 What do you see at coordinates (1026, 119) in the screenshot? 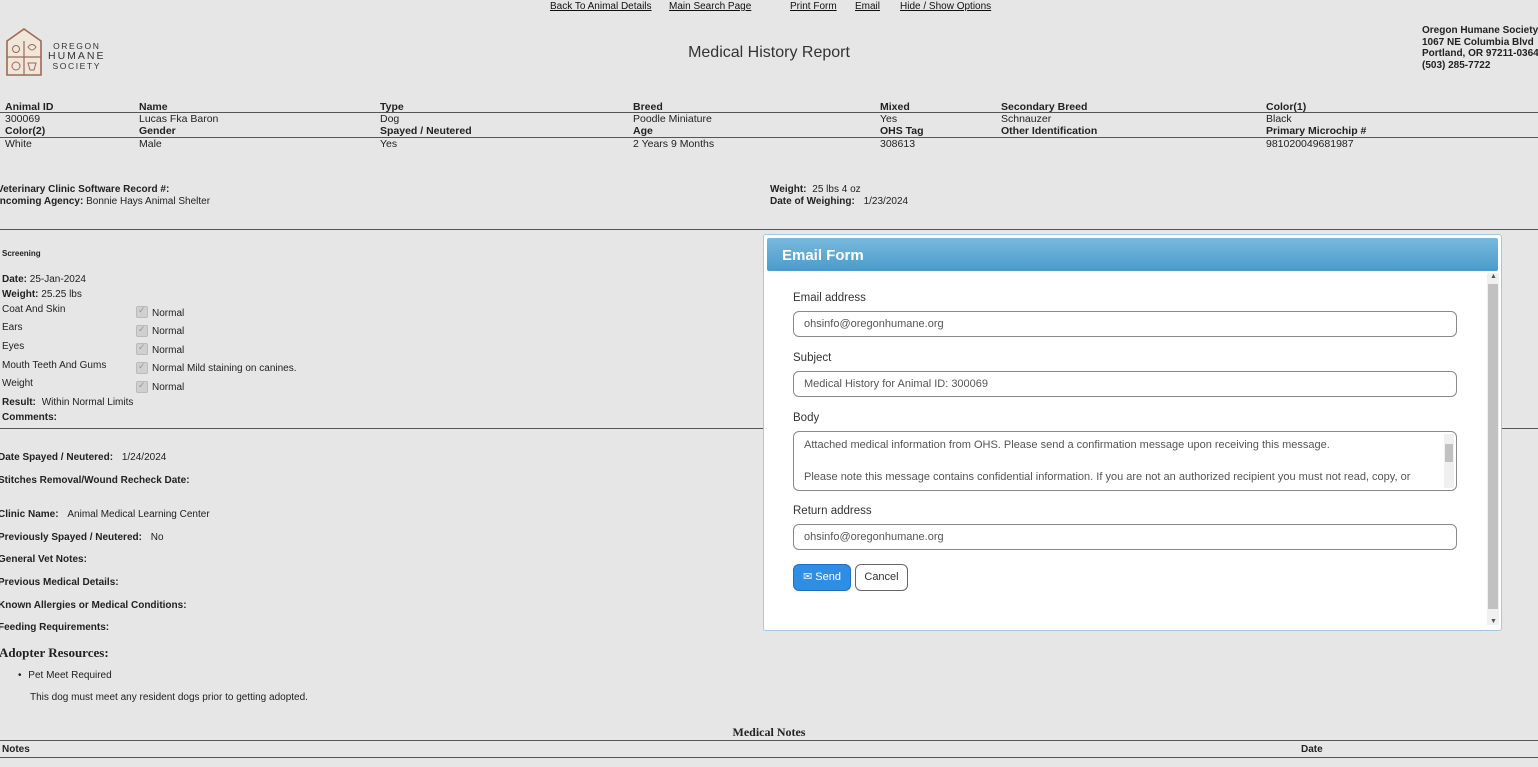
I see `value-secondary-breed: Schnauzer` at bounding box center [1026, 119].